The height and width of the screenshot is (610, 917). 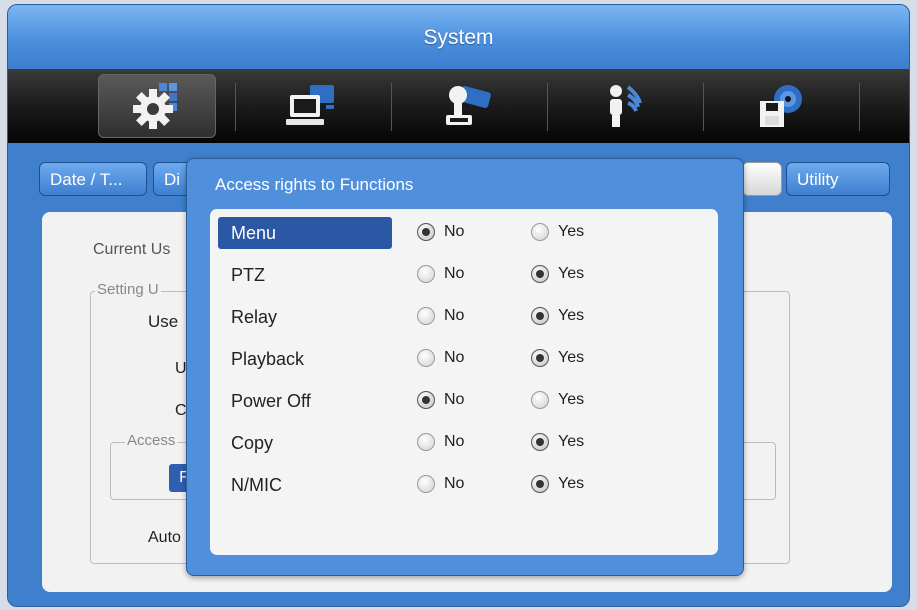 What do you see at coordinates (838, 179) in the screenshot?
I see `tab-utility: Utility` at bounding box center [838, 179].